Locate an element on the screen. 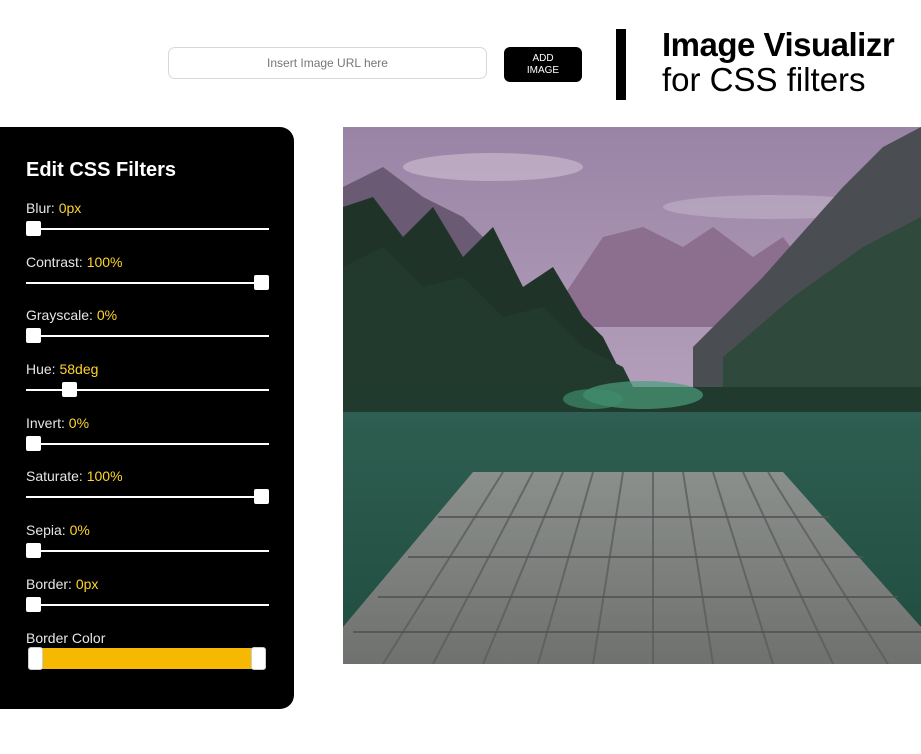  filter-label: Sepia: 0% is located at coordinates (147, 531).